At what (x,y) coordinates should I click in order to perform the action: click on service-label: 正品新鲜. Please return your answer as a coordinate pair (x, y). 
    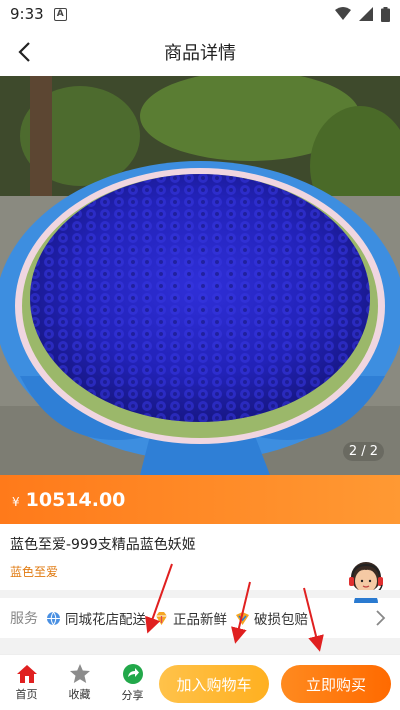
    Looking at the image, I should click on (200, 620).